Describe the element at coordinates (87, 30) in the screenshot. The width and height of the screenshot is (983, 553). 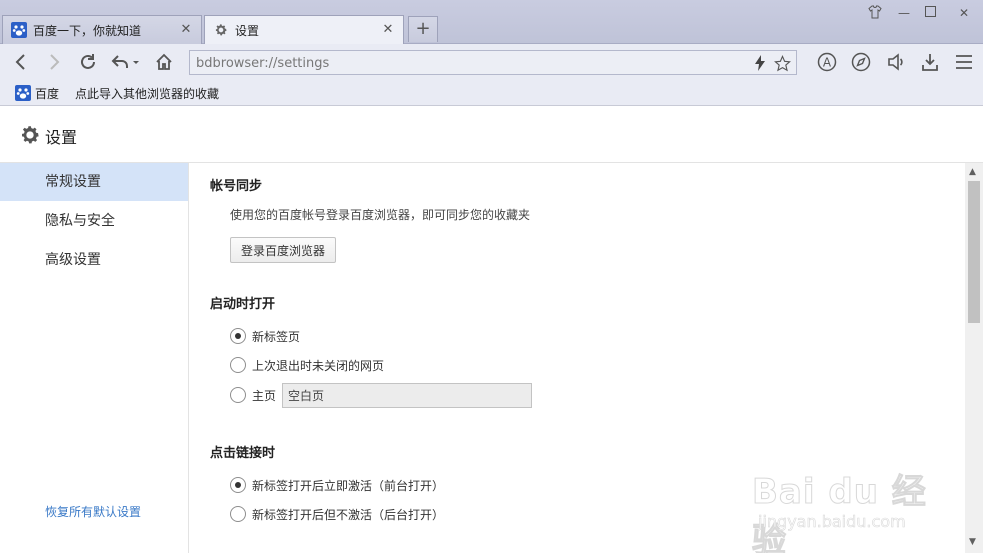
I see `tab-label: 百度一下，你就知道` at that location.